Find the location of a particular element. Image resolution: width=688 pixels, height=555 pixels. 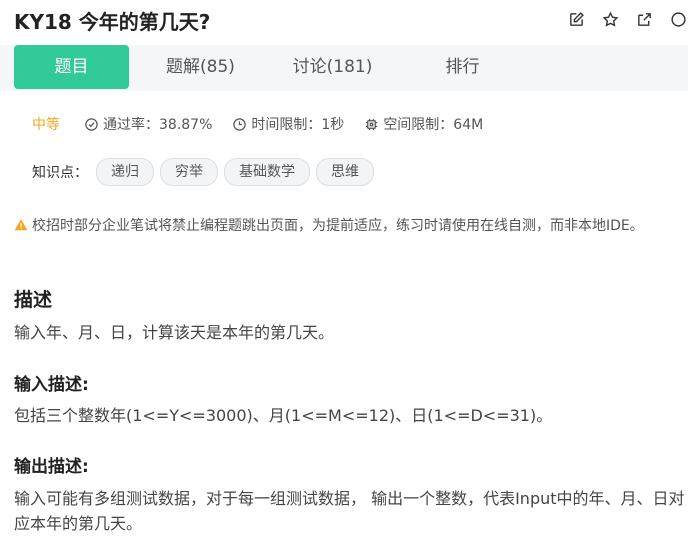

chip-icon is located at coordinates (372, 124).